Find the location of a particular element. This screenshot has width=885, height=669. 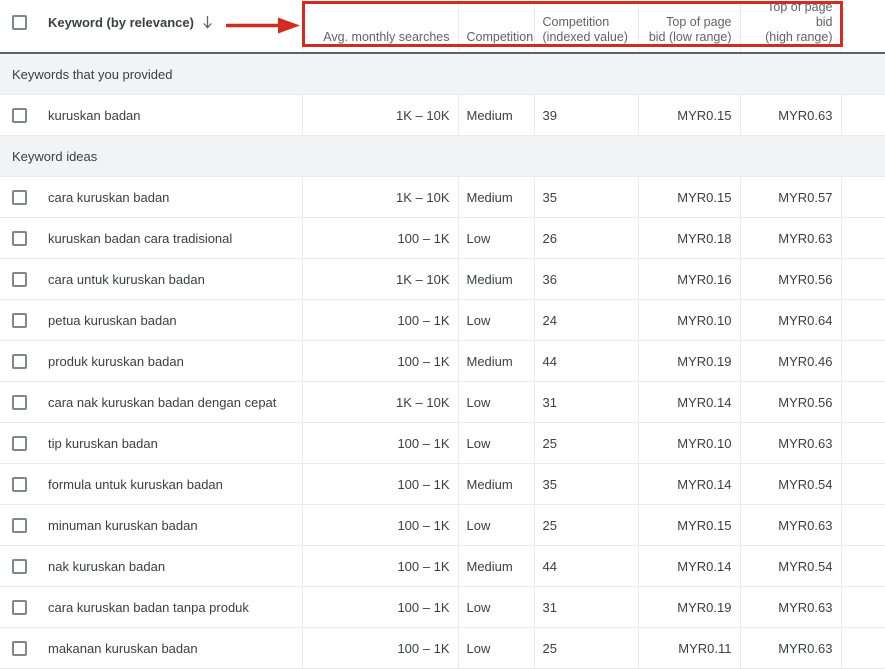

cell-keyword: makanan kuruskan badan is located at coordinates (170, 648).